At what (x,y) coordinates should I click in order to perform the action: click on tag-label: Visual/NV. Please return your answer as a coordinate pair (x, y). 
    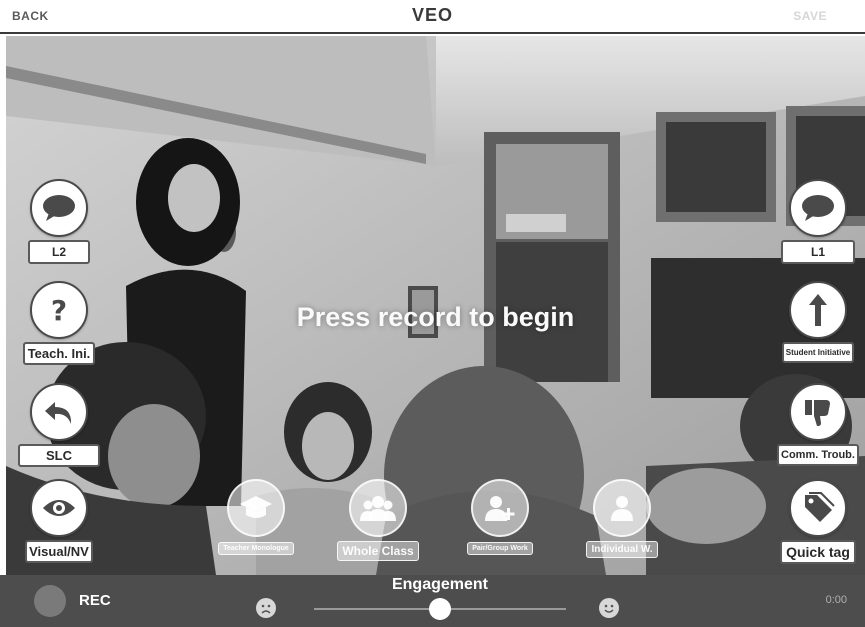
    Looking at the image, I should click on (59, 551).